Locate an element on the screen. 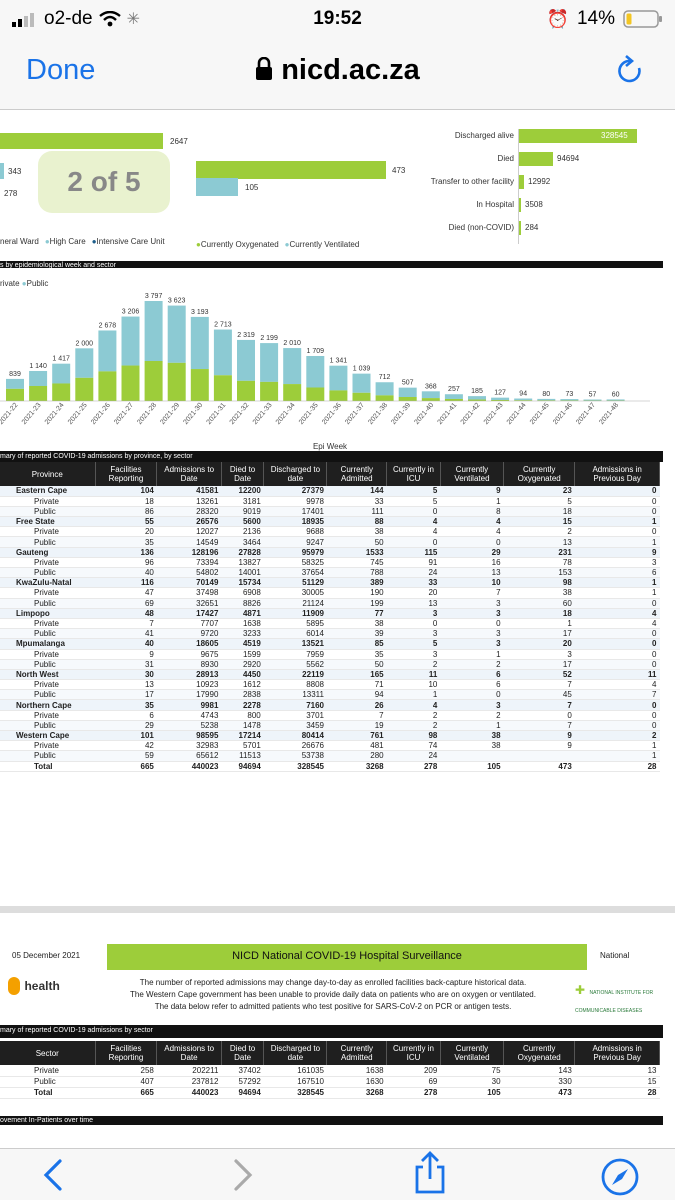  table-cell: 51129 is located at coordinates (295, 583).